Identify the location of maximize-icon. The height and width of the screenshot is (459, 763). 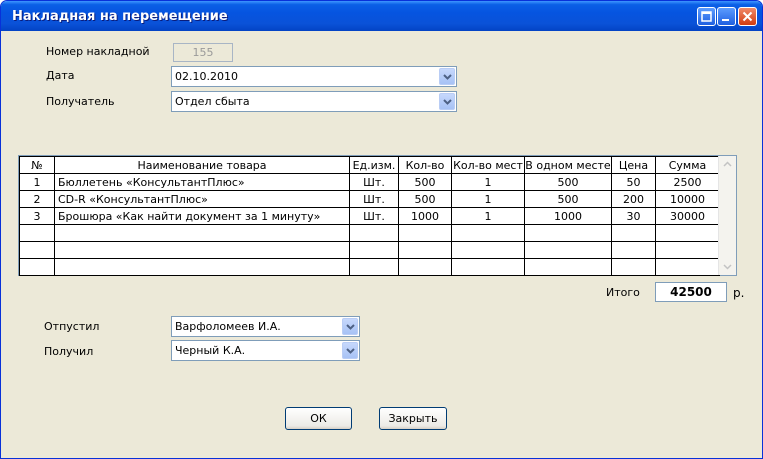
(706, 16).